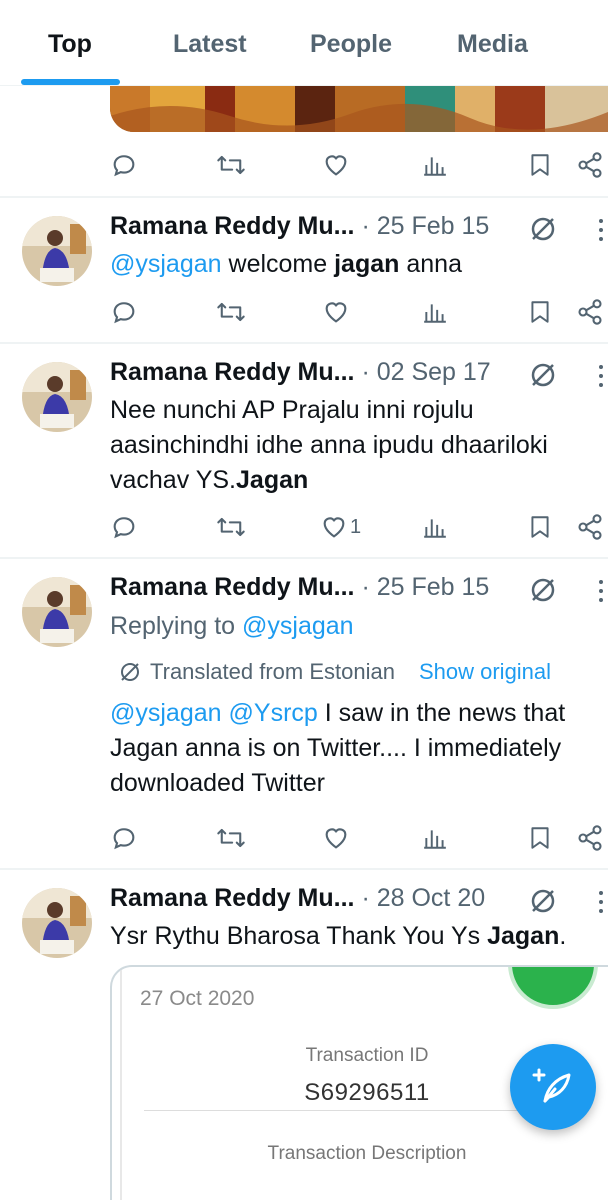 The image size is (608, 1200). I want to click on success-check-icon, so click(553, 988).